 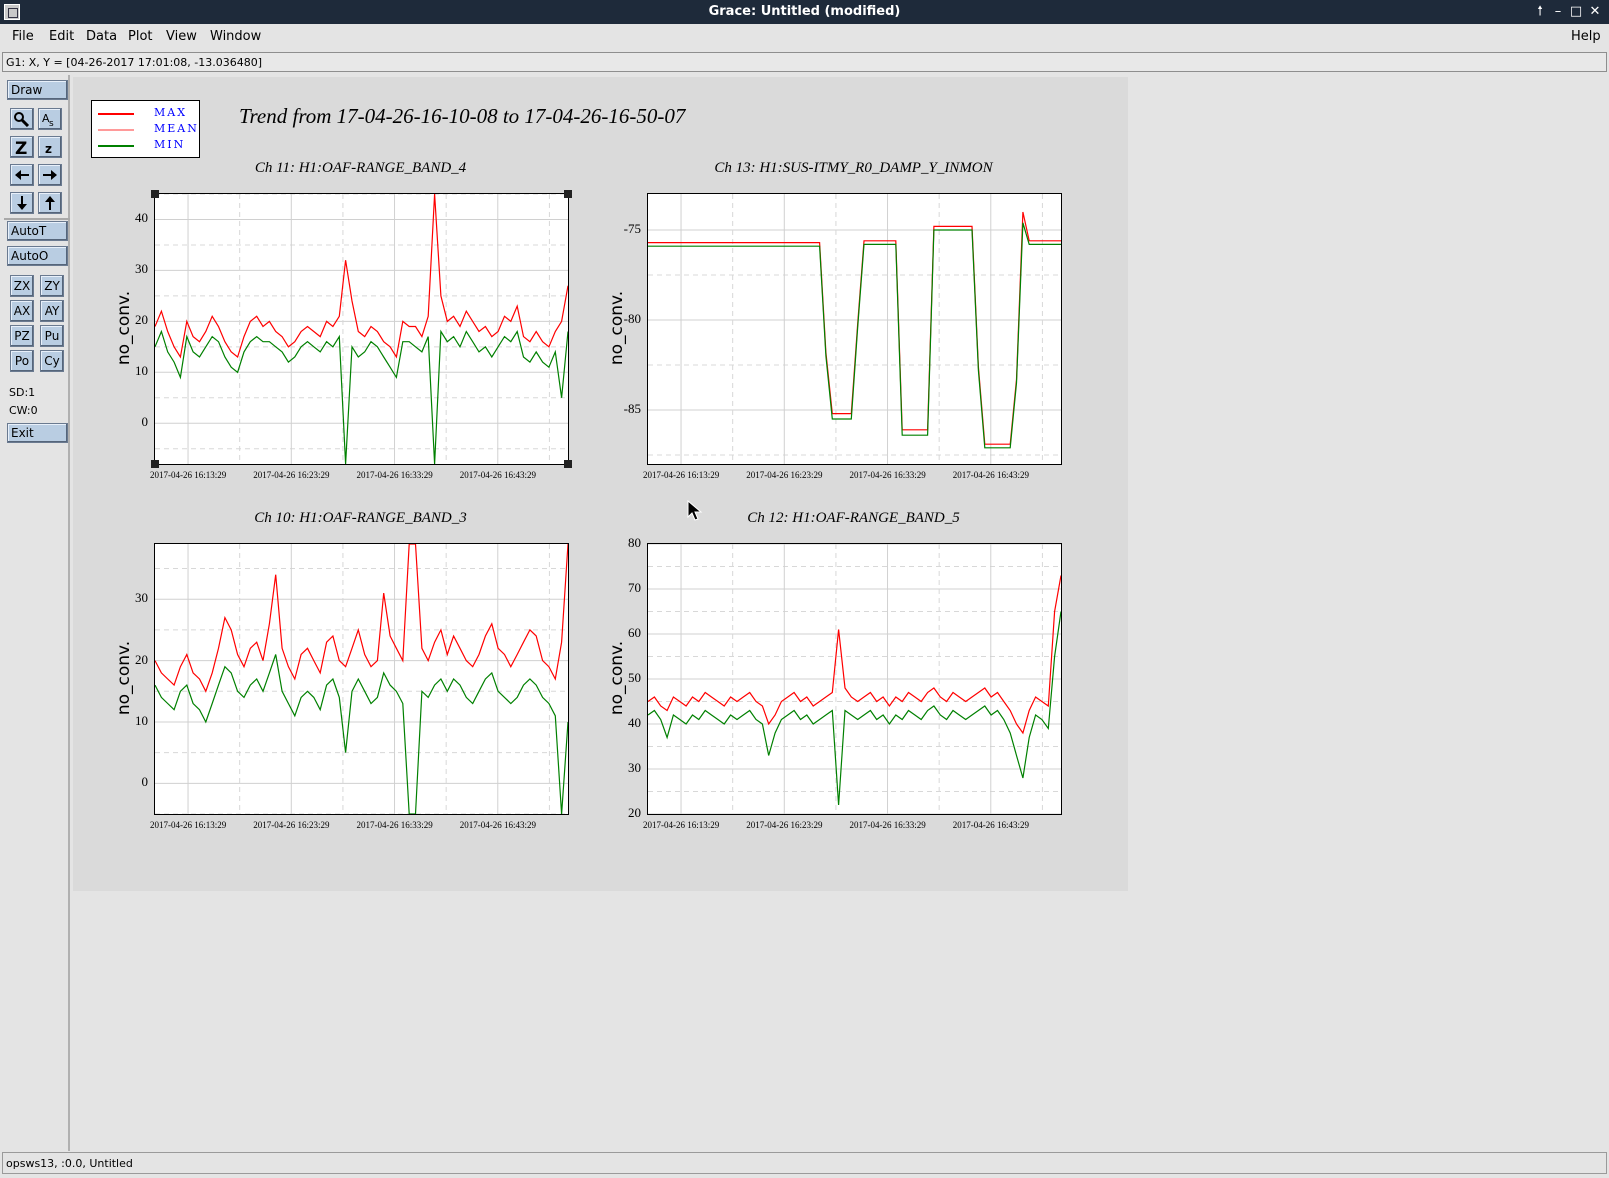 What do you see at coordinates (52, 361) in the screenshot?
I see `cy-button: Cy` at bounding box center [52, 361].